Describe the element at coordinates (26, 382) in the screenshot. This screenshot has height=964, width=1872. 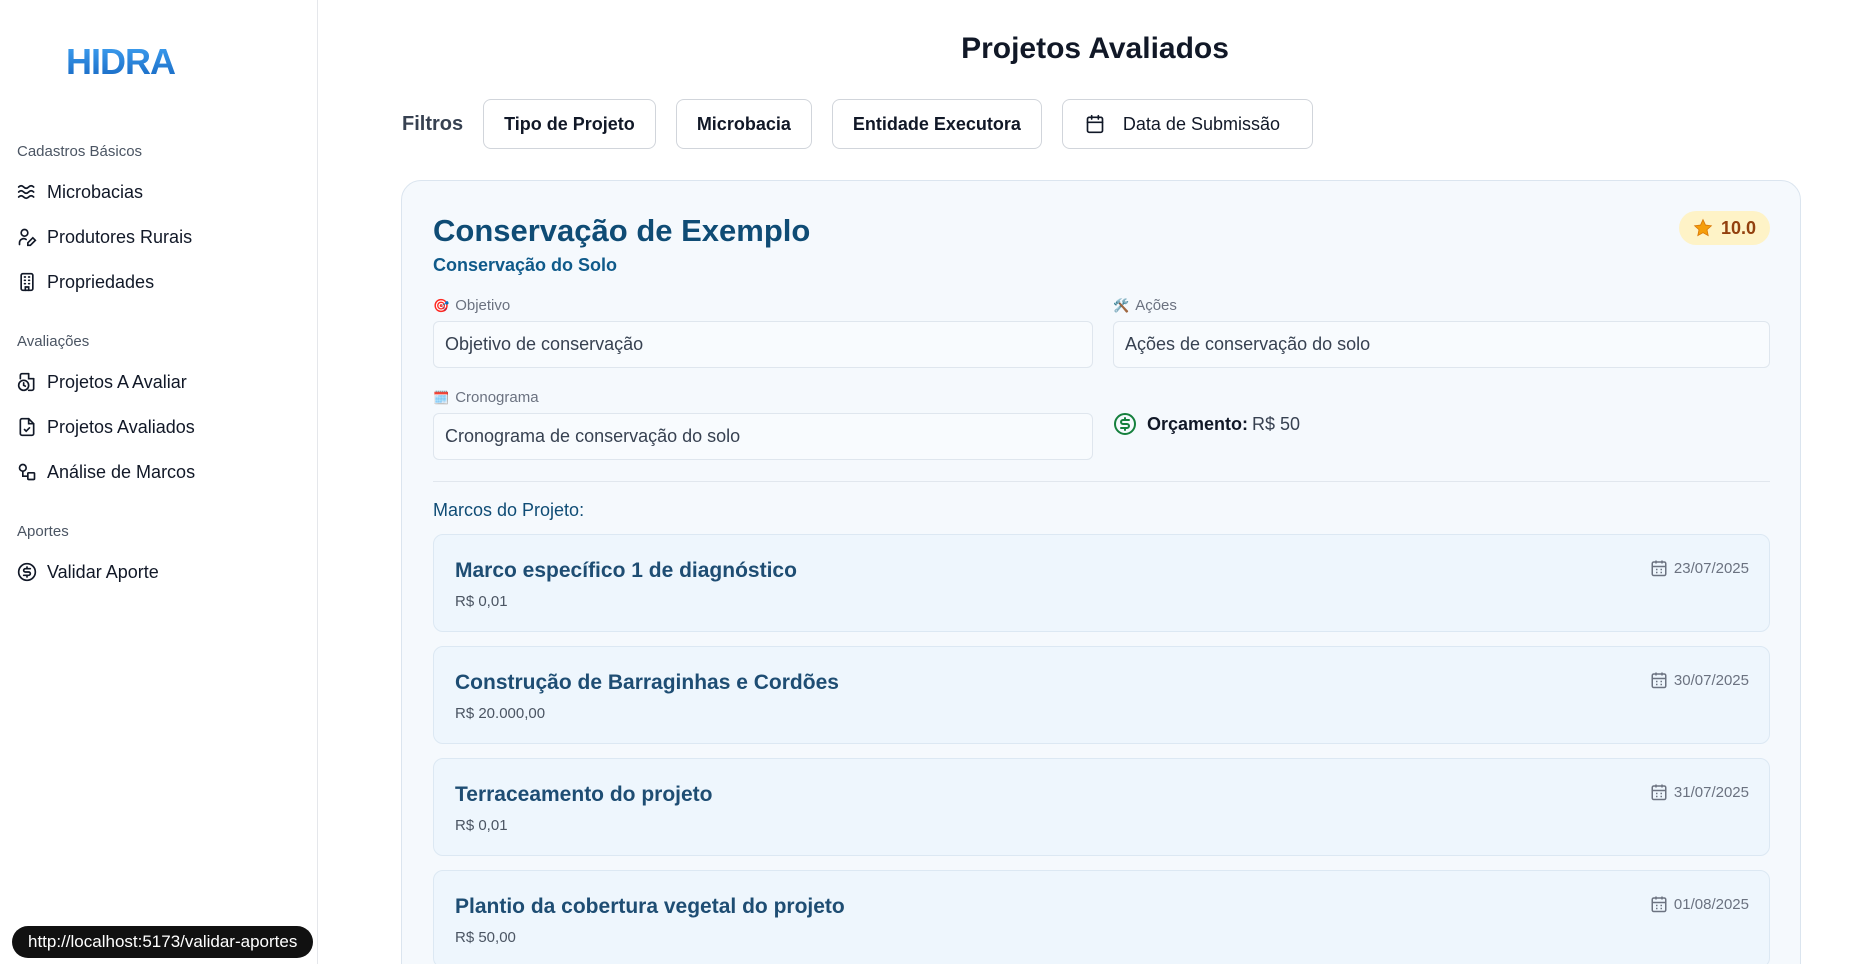
I see `file-clock-icon` at that location.